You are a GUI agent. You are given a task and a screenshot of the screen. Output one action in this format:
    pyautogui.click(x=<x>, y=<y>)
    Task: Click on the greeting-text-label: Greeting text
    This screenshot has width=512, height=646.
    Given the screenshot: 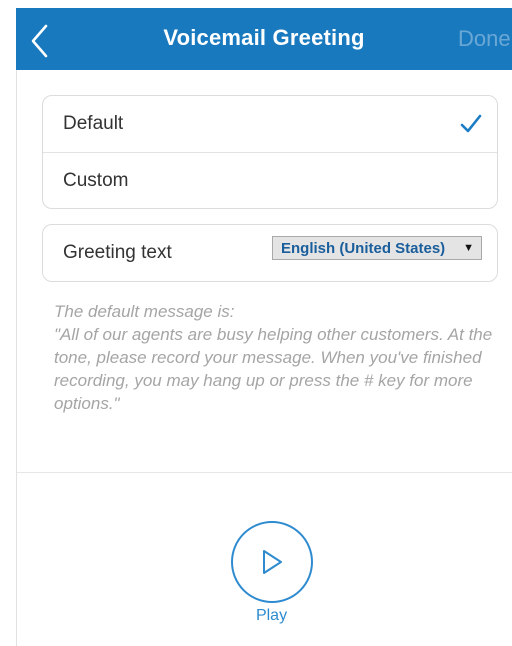 What is the action you would take?
    pyautogui.click(x=117, y=252)
    